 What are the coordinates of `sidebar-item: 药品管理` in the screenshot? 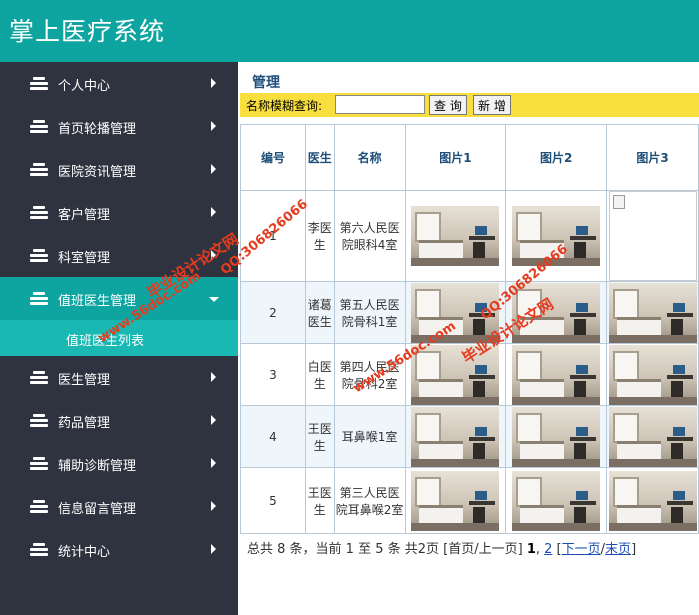 It's located at (119, 420).